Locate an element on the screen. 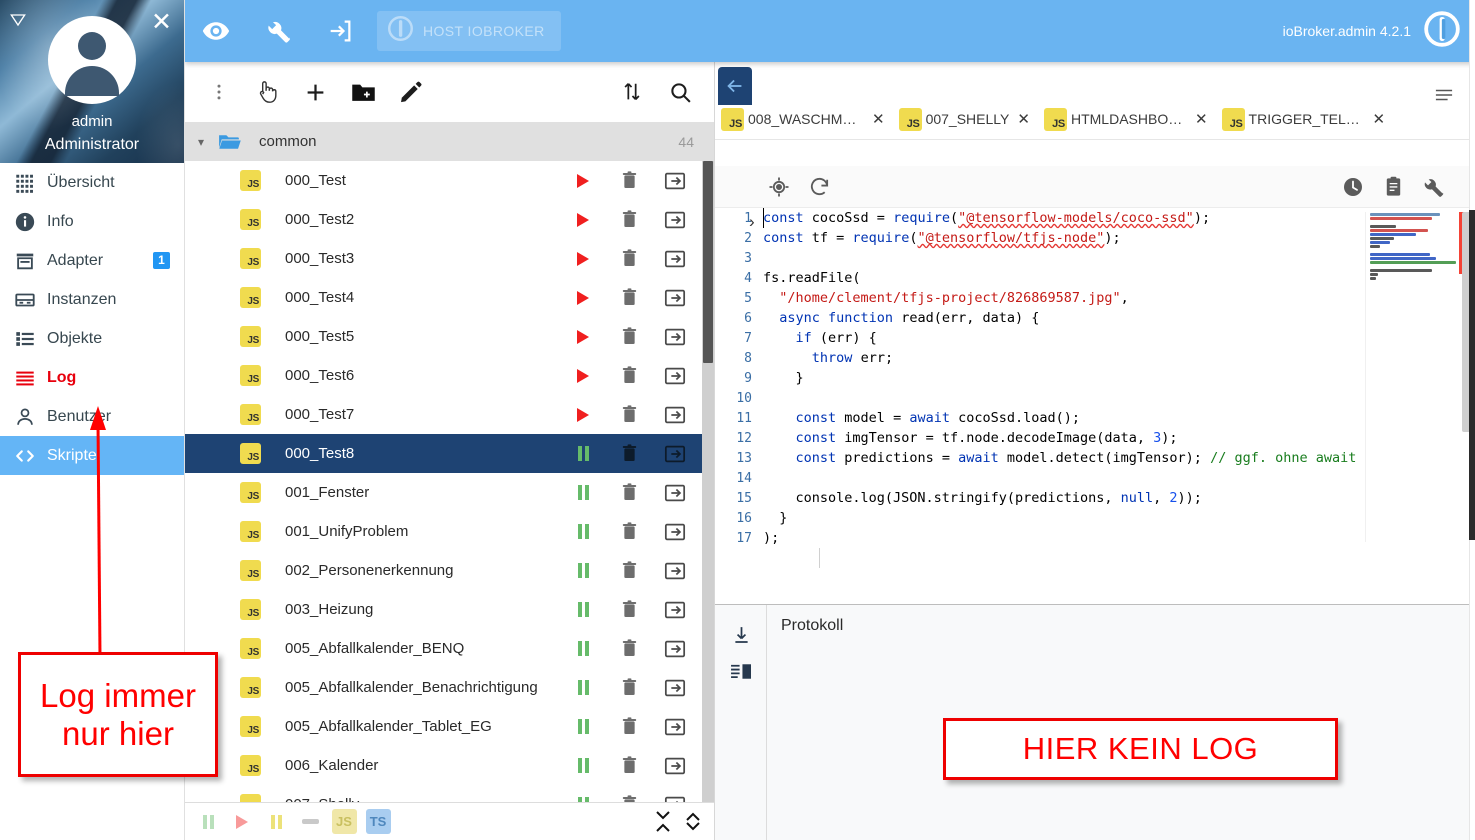 The width and height of the screenshot is (1475, 840). wrench-settings-icon is located at coordinates (1433, 187).